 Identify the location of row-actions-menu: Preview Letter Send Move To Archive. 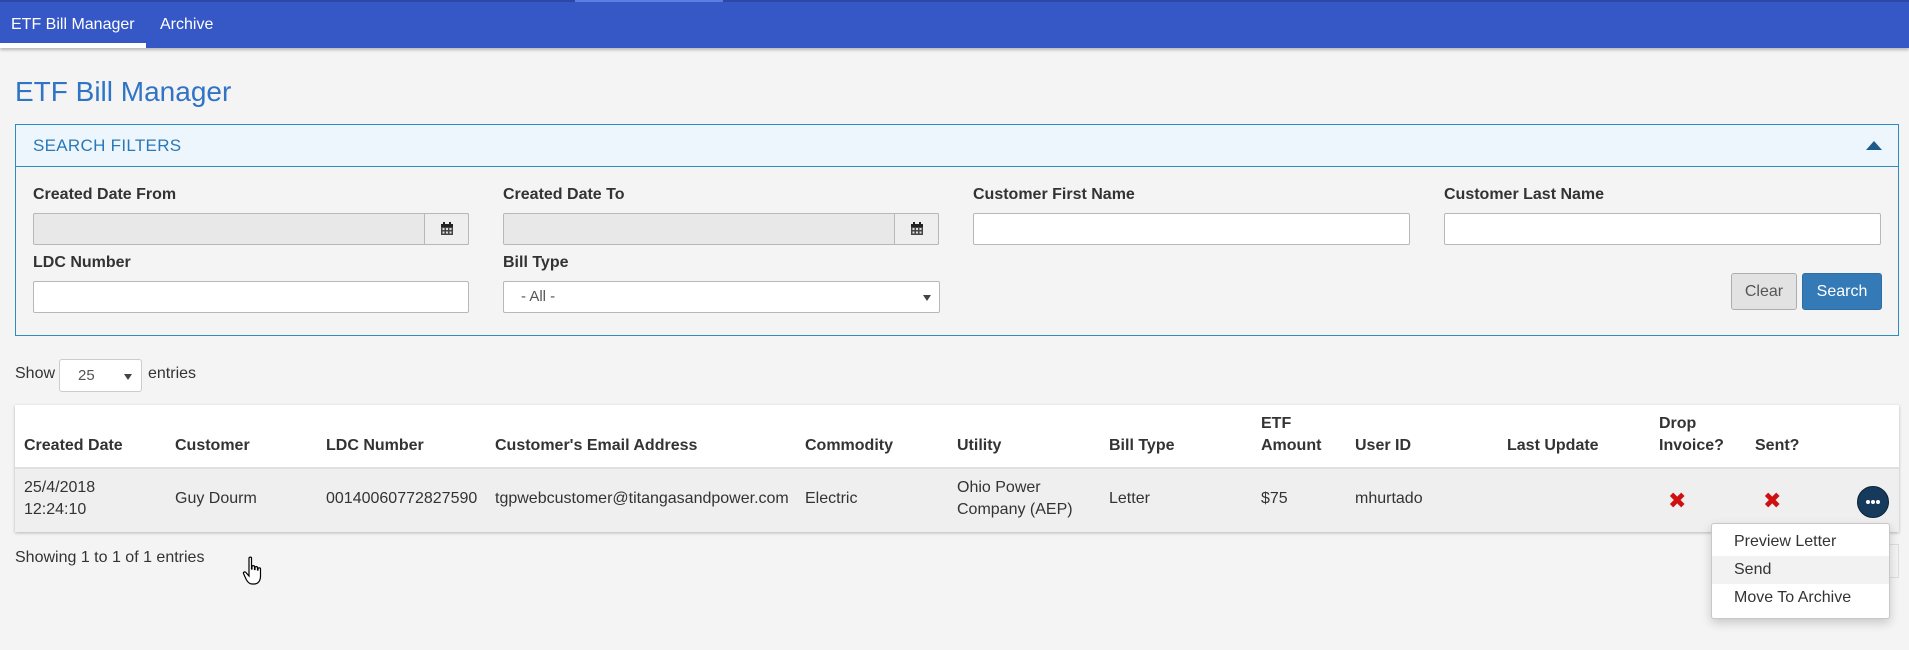
(1800, 571).